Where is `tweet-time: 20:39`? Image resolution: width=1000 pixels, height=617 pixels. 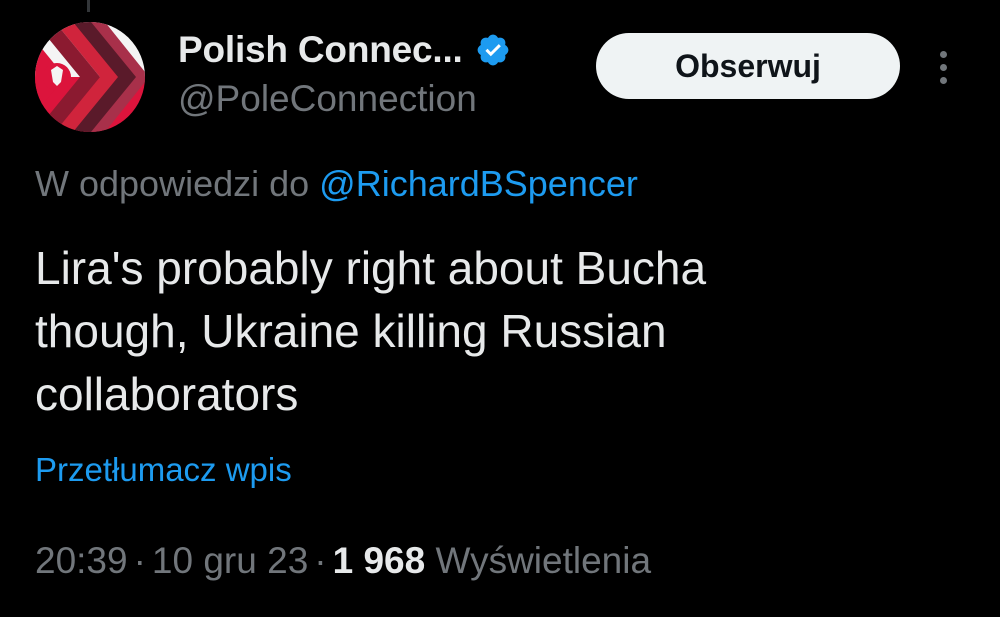
tweet-time: 20:39 is located at coordinates (81, 560).